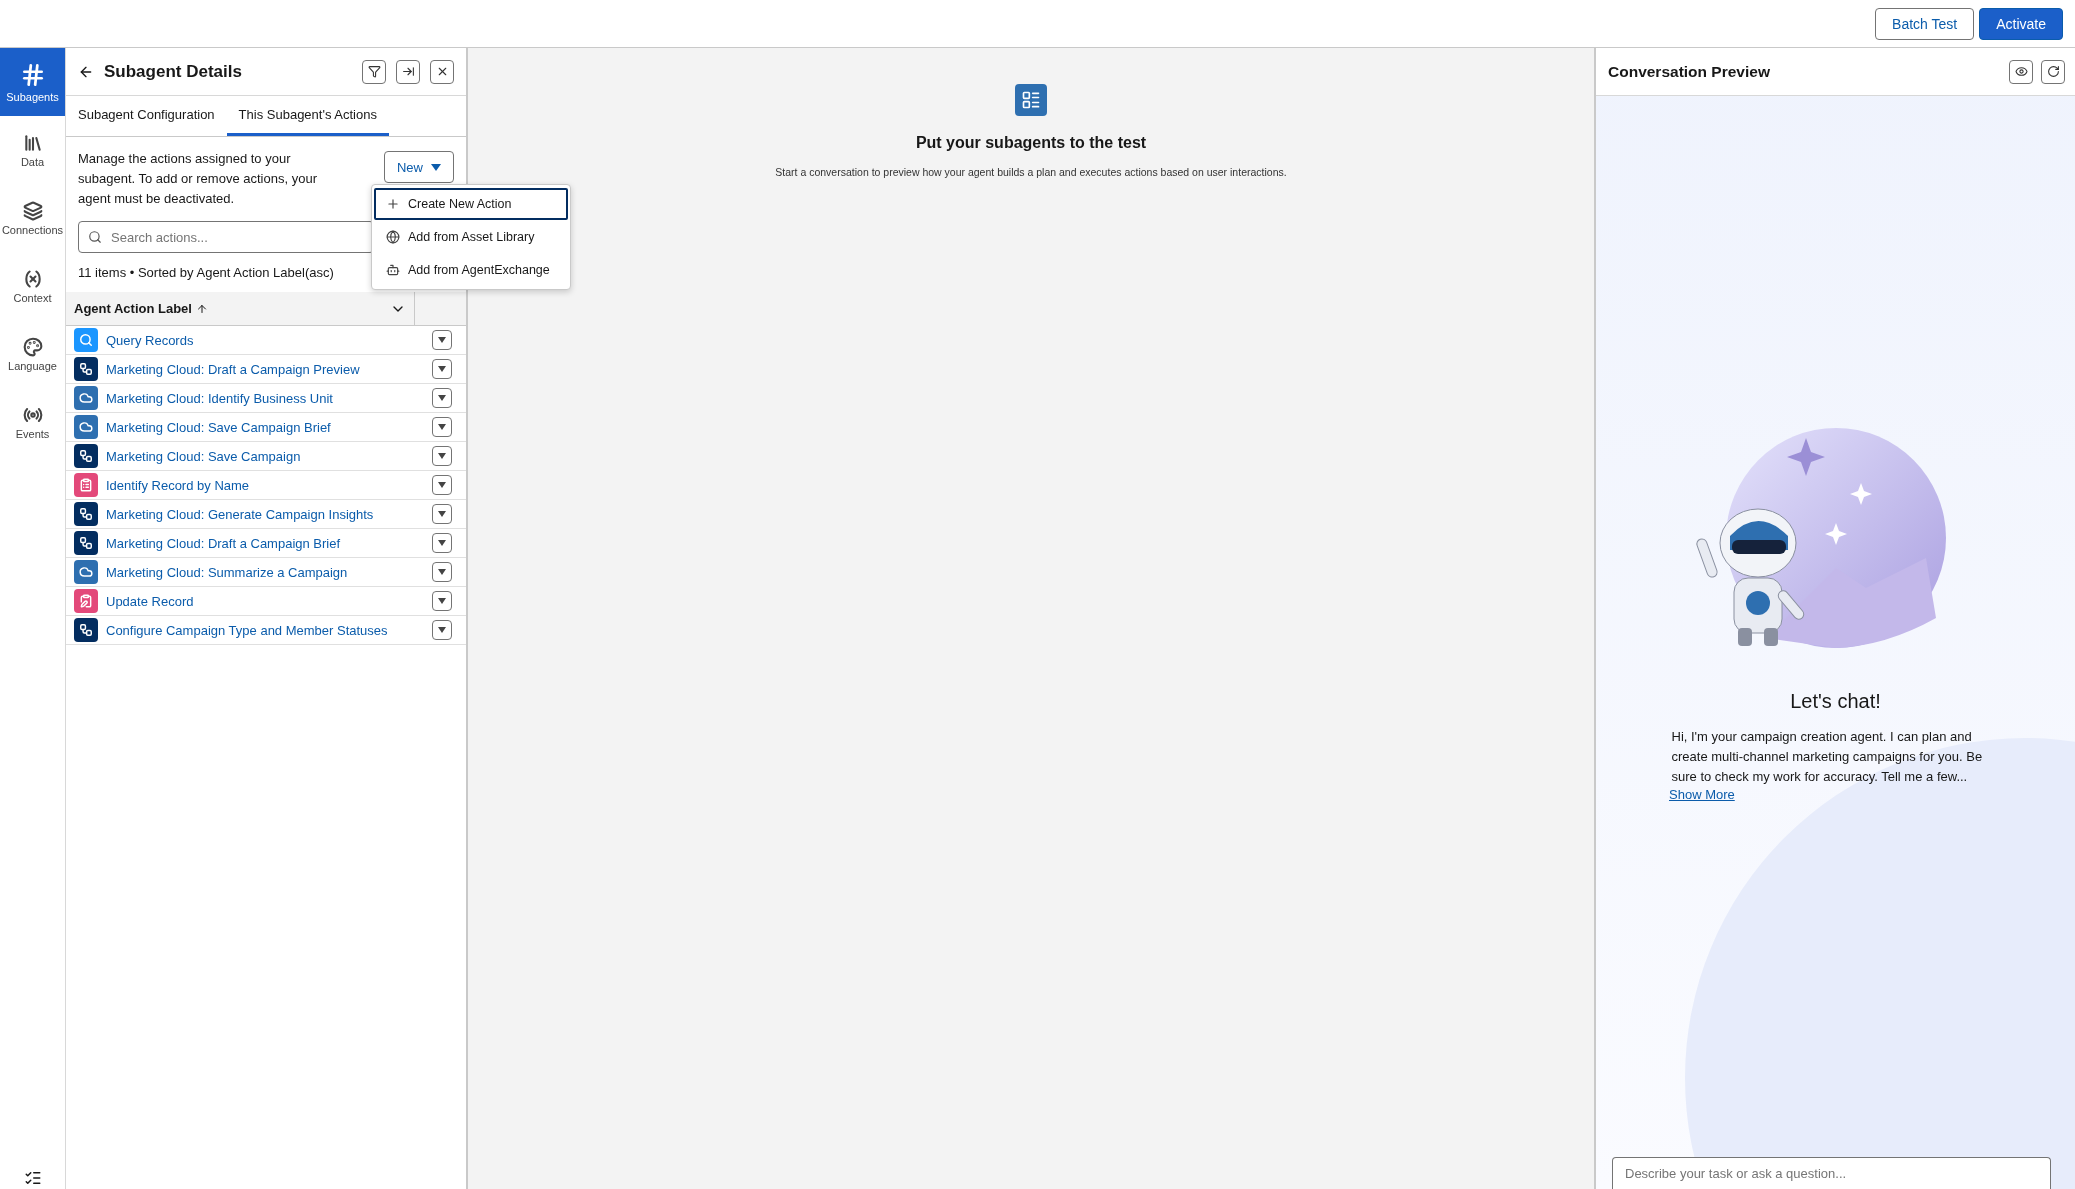  I want to click on action-link: Query Records, so click(265, 340).